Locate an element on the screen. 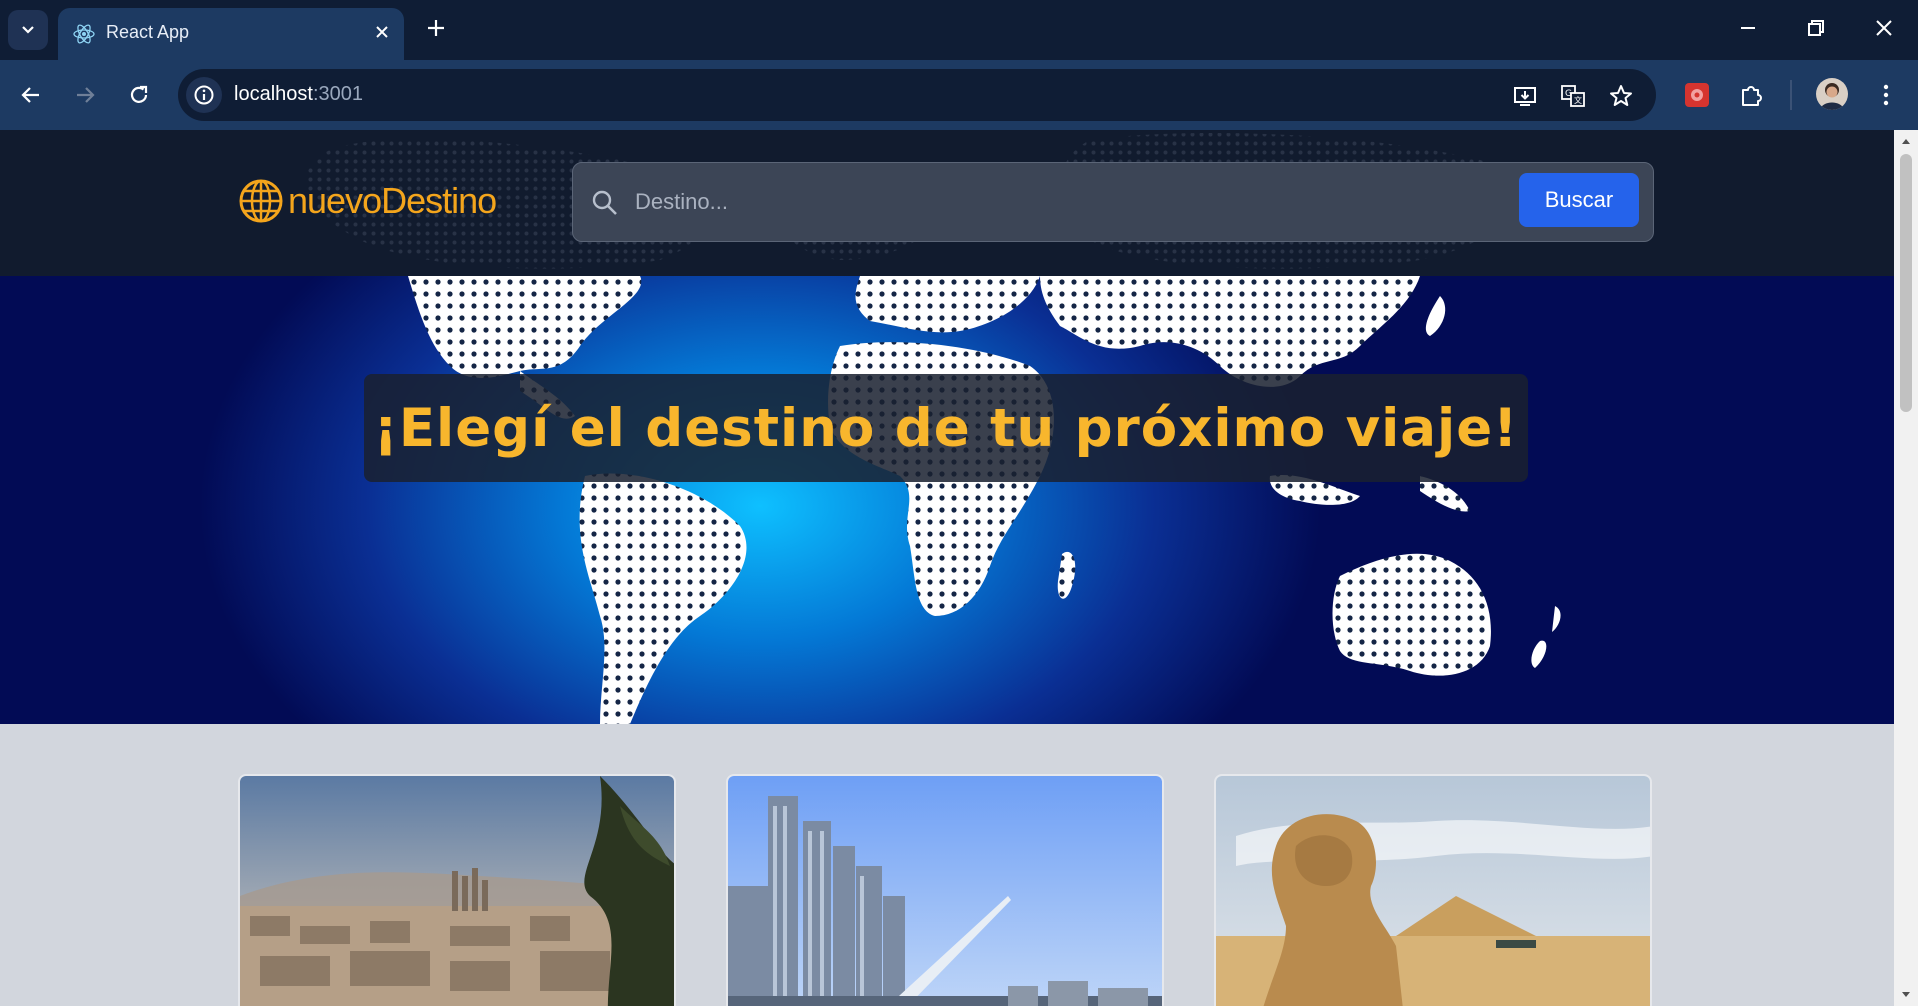 The height and width of the screenshot is (1006, 1918). person-icon is located at coordinates (1832, 96).